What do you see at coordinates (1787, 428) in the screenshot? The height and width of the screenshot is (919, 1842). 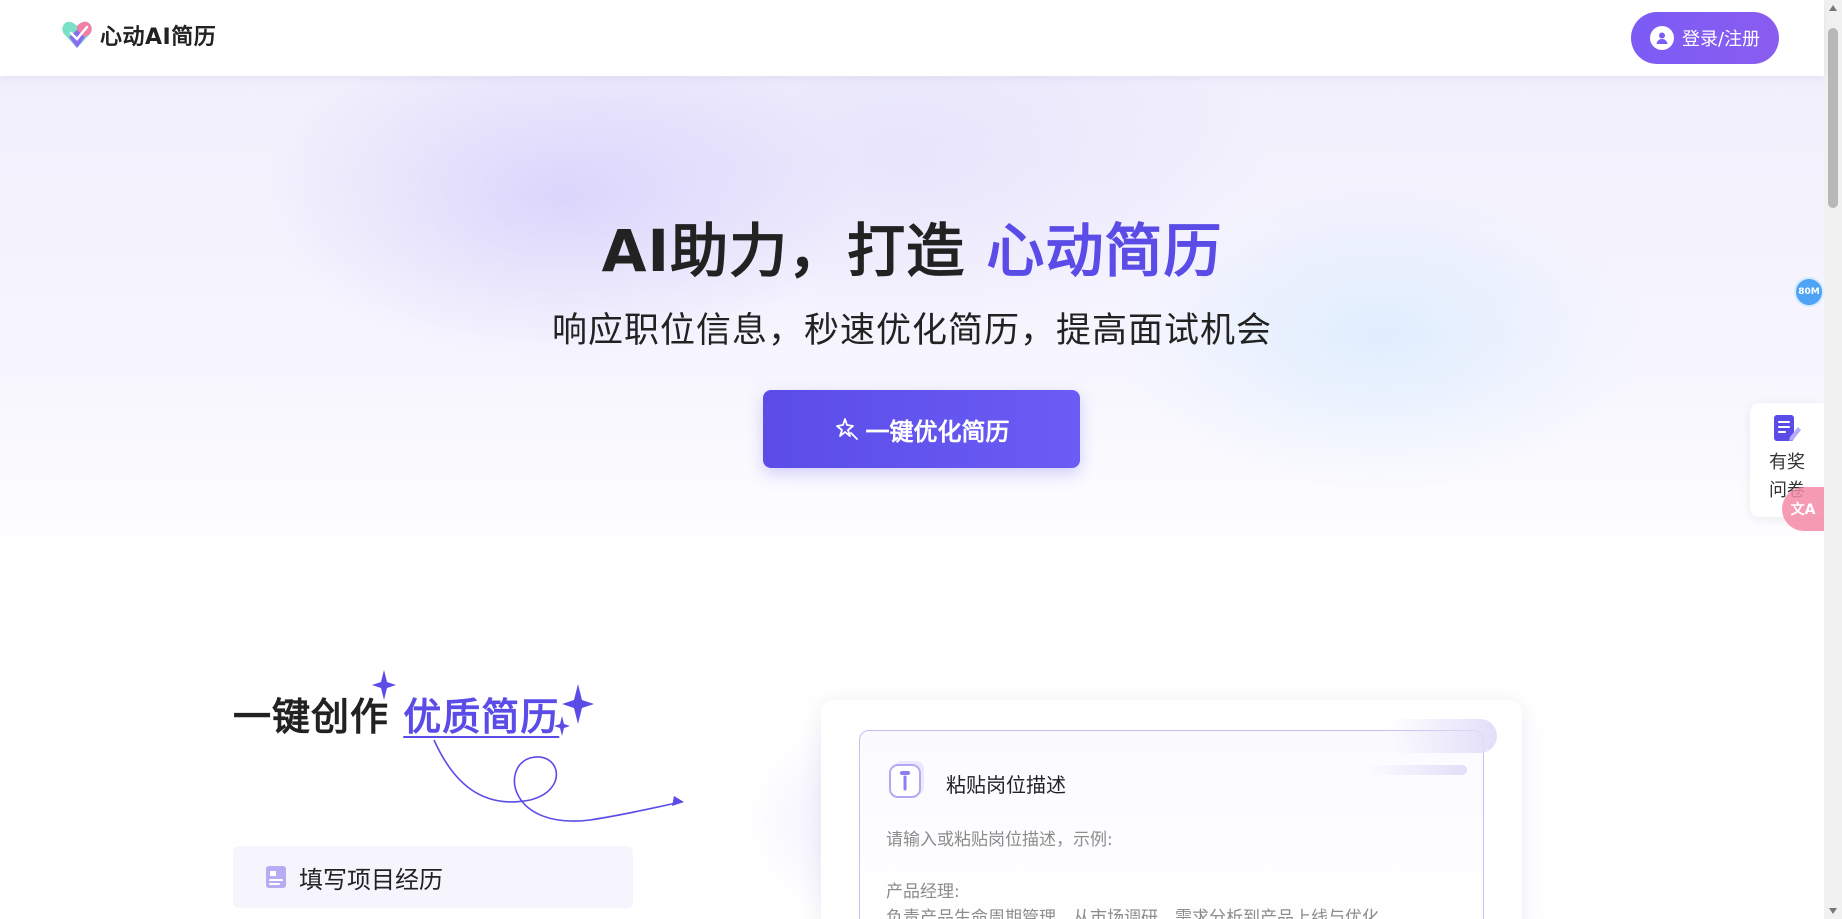 I see `survey-document-icon` at bounding box center [1787, 428].